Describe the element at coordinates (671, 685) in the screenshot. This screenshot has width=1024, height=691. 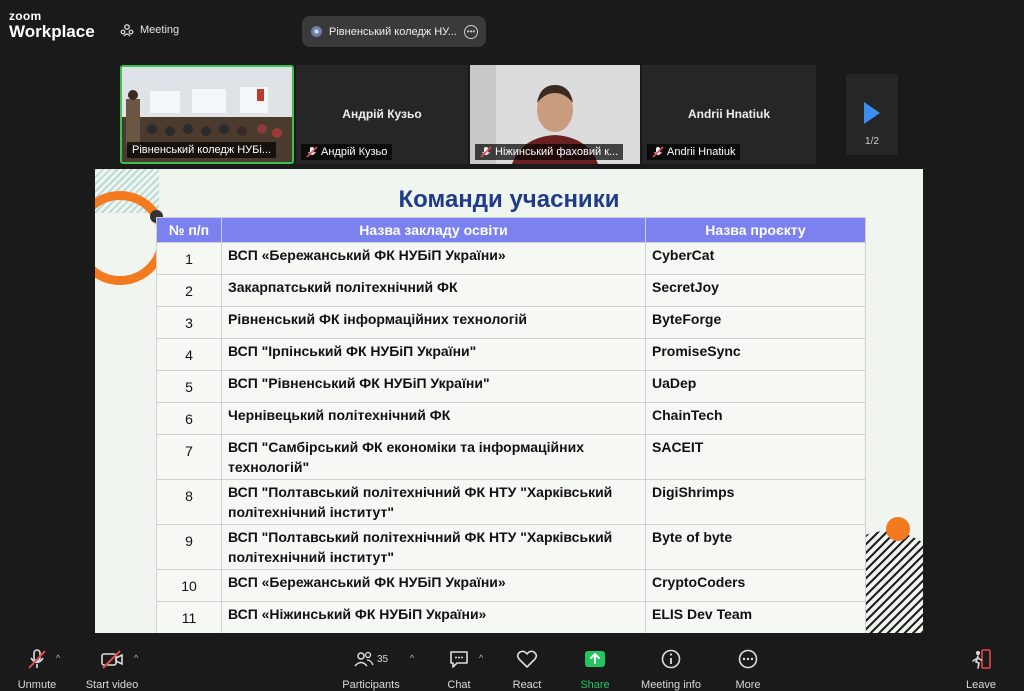
I see `meeting-info-label: Meeting info` at that location.